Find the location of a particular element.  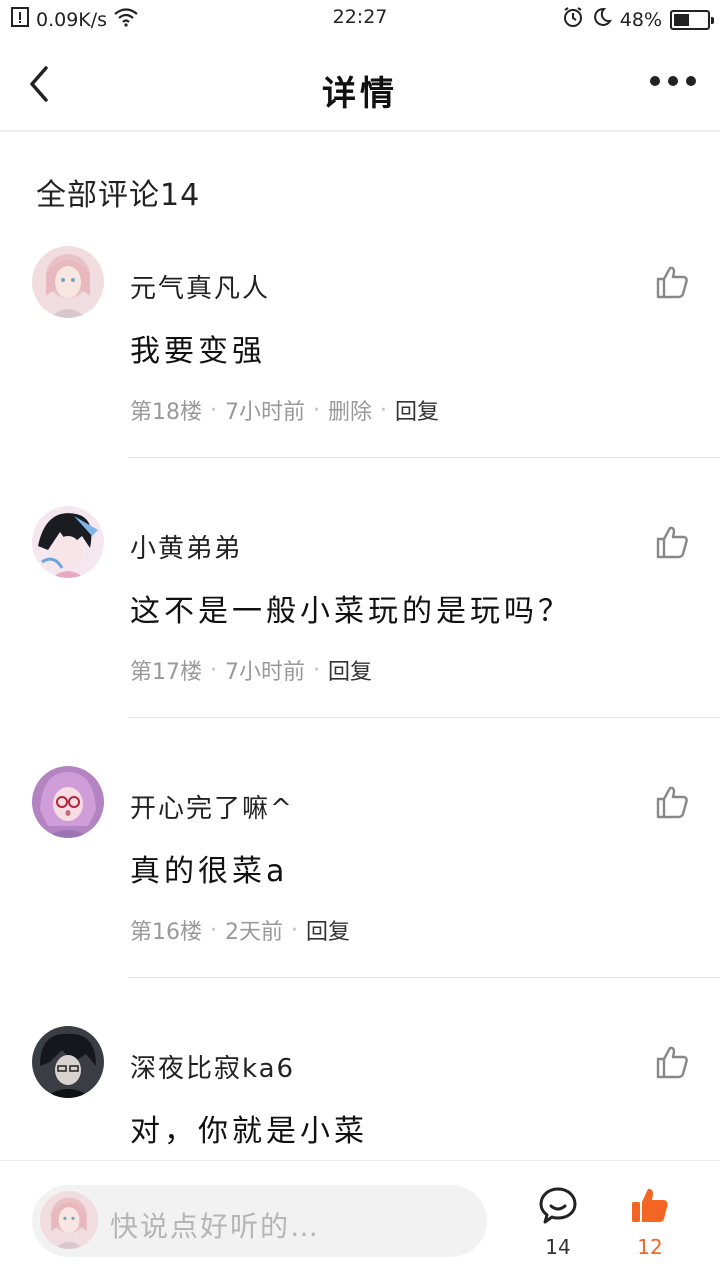

like-count: 12 is located at coordinates (650, 1247).